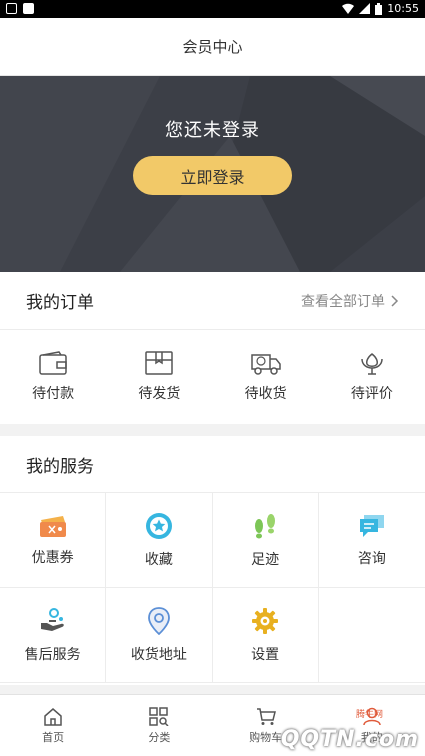 This screenshot has width=425, height=756. Describe the element at coordinates (403, 8) in the screenshot. I see `clock: 10:55` at that location.